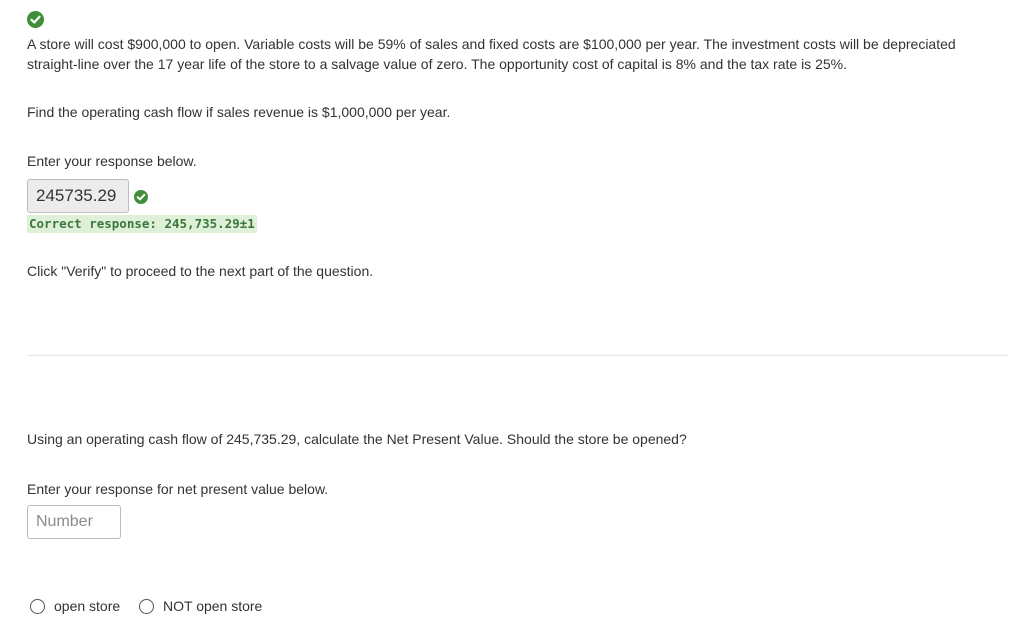  What do you see at coordinates (213, 606) in the screenshot?
I see `radio-not-open-store-label: NOT open store` at bounding box center [213, 606].